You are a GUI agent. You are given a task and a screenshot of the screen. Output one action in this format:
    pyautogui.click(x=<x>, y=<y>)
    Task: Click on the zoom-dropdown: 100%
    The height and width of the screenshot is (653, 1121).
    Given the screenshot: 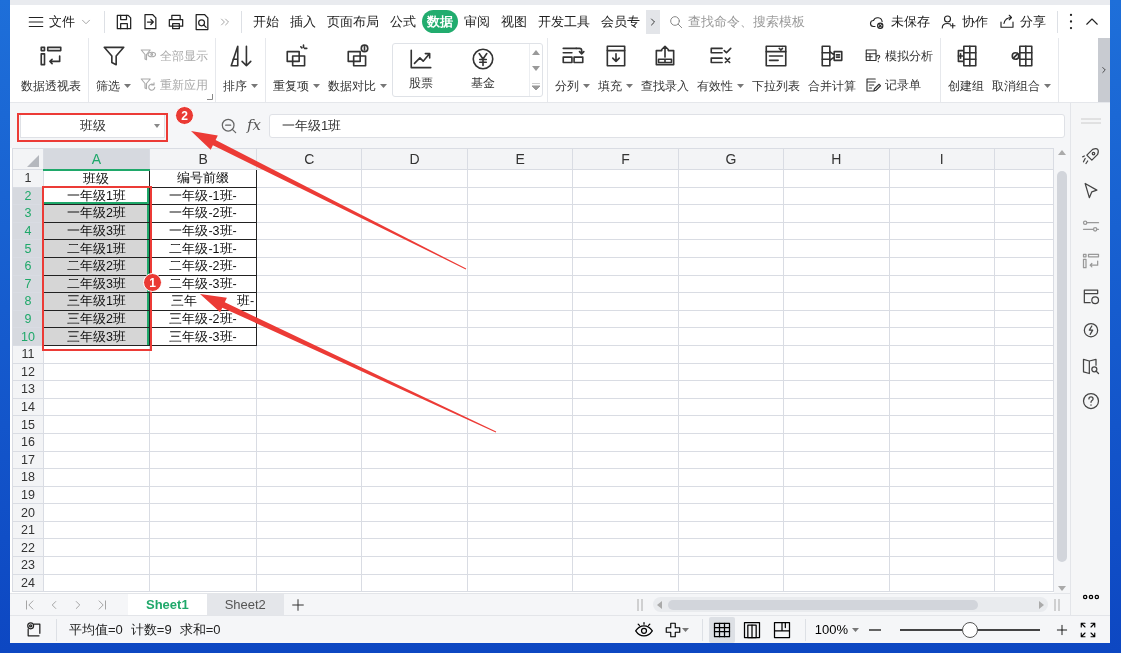 What is the action you would take?
    pyautogui.click(x=836, y=629)
    